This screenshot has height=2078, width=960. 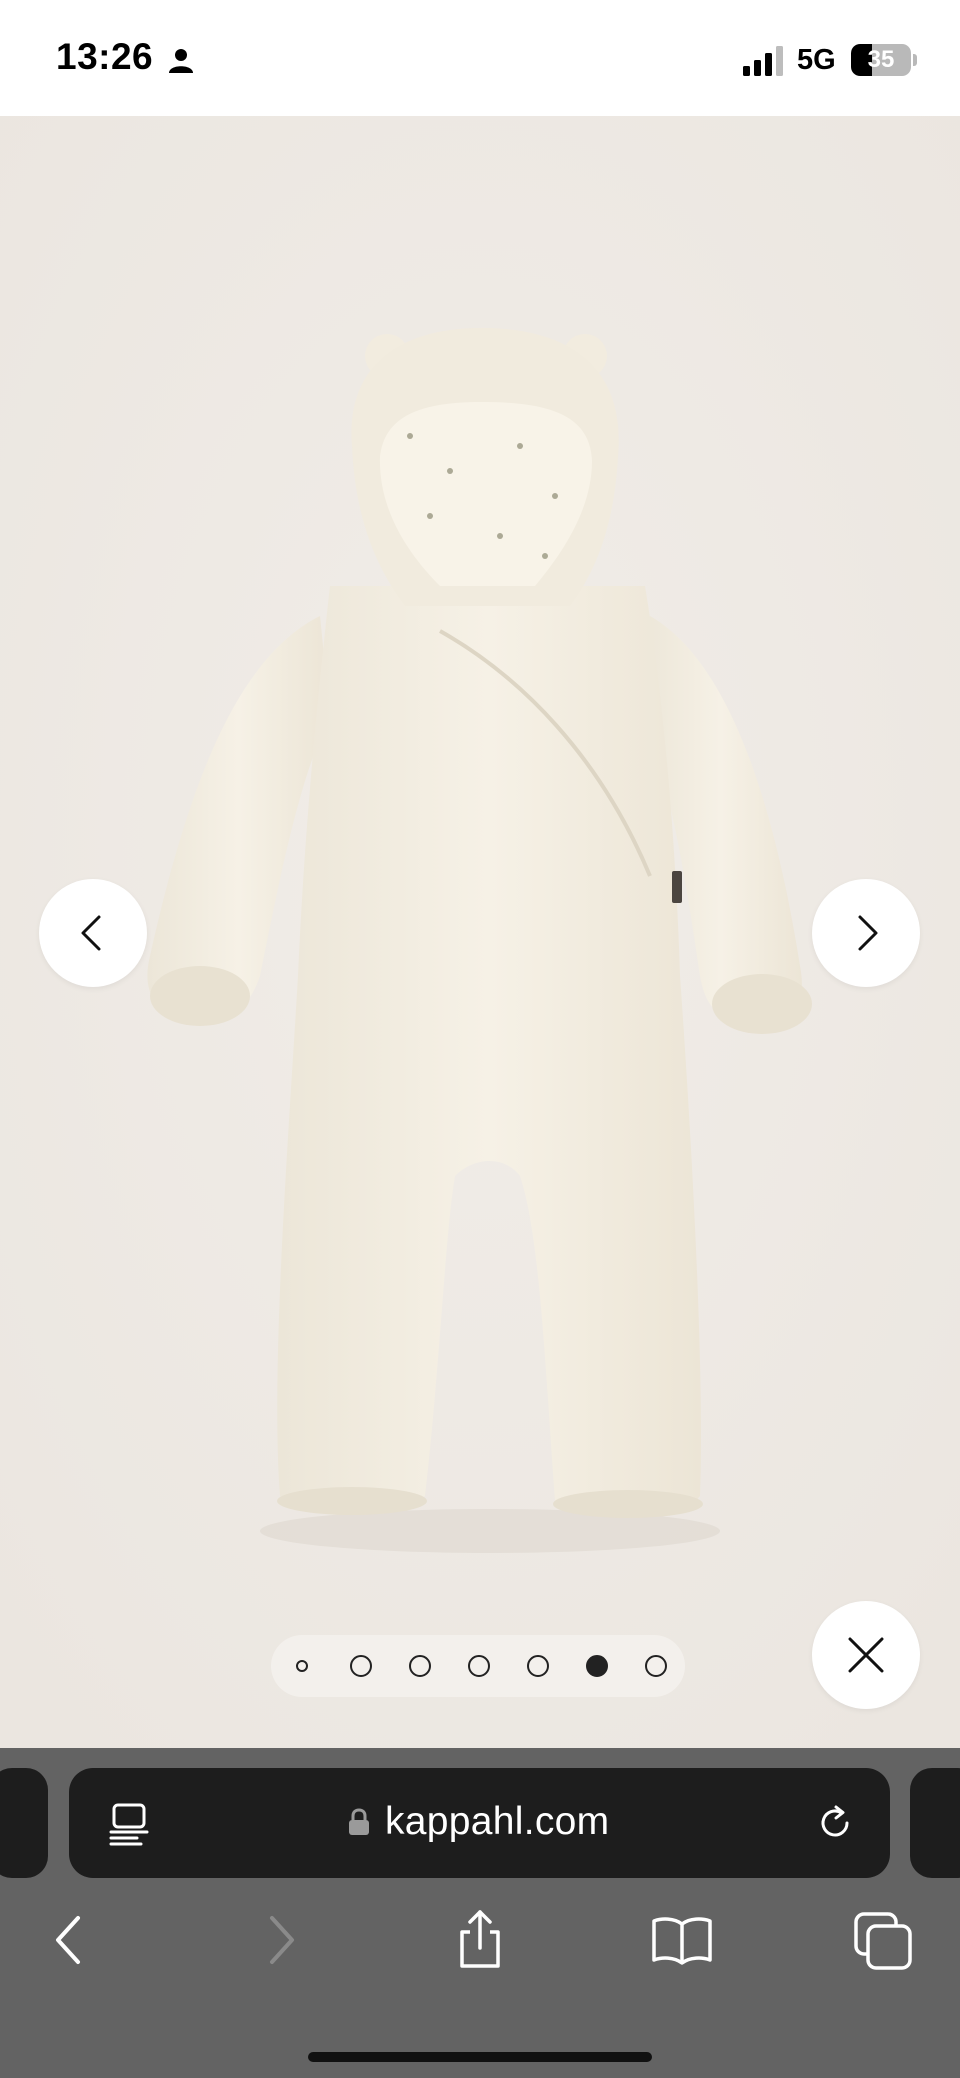 What do you see at coordinates (359, 1821) in the screenshot?
I see `lock-icon` at bounding box center [359, 1821].